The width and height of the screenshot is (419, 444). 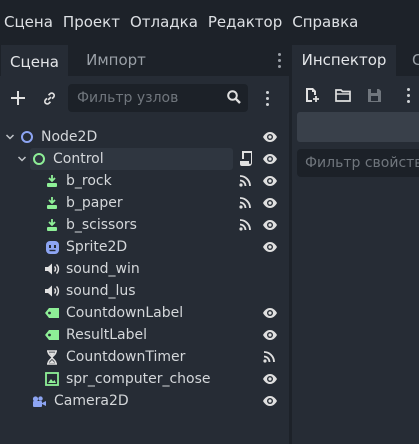 What do you see at coordinates (138, 379) in the screenshot?
I see `tree-label-spr-computer-chose: spr_computer_chose` at bounding box center [138, 379].